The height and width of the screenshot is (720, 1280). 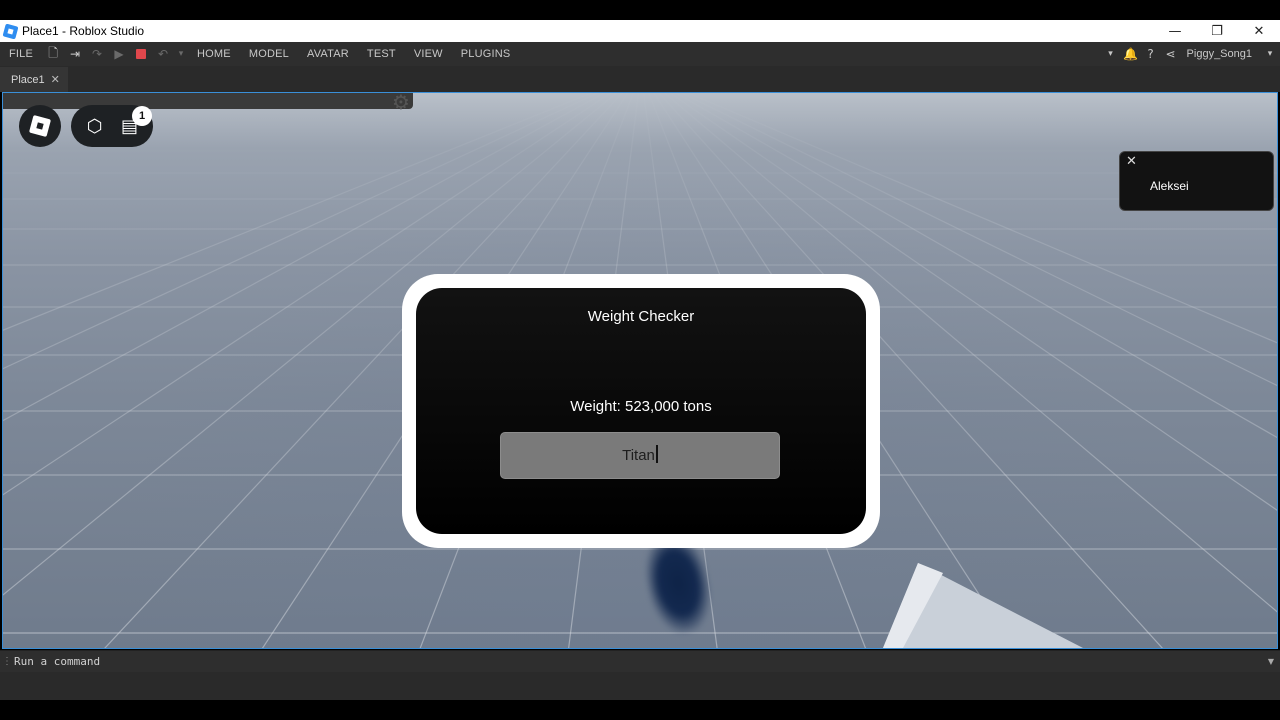 I want to click on topbar-strip, so click(x=208, y=101).